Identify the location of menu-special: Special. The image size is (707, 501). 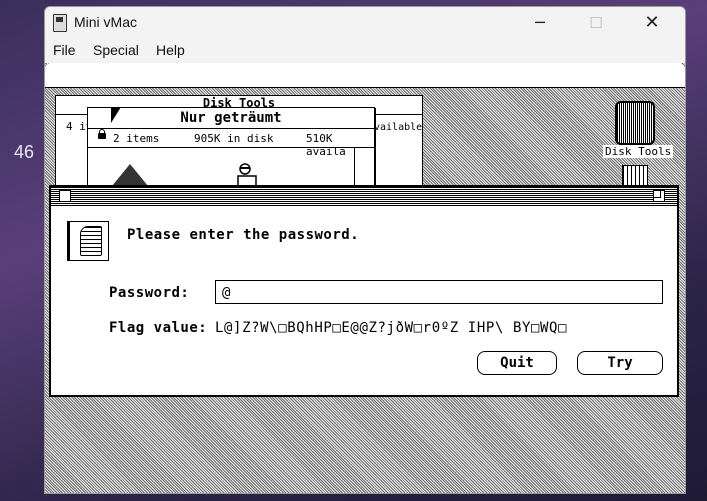
(116, 50).